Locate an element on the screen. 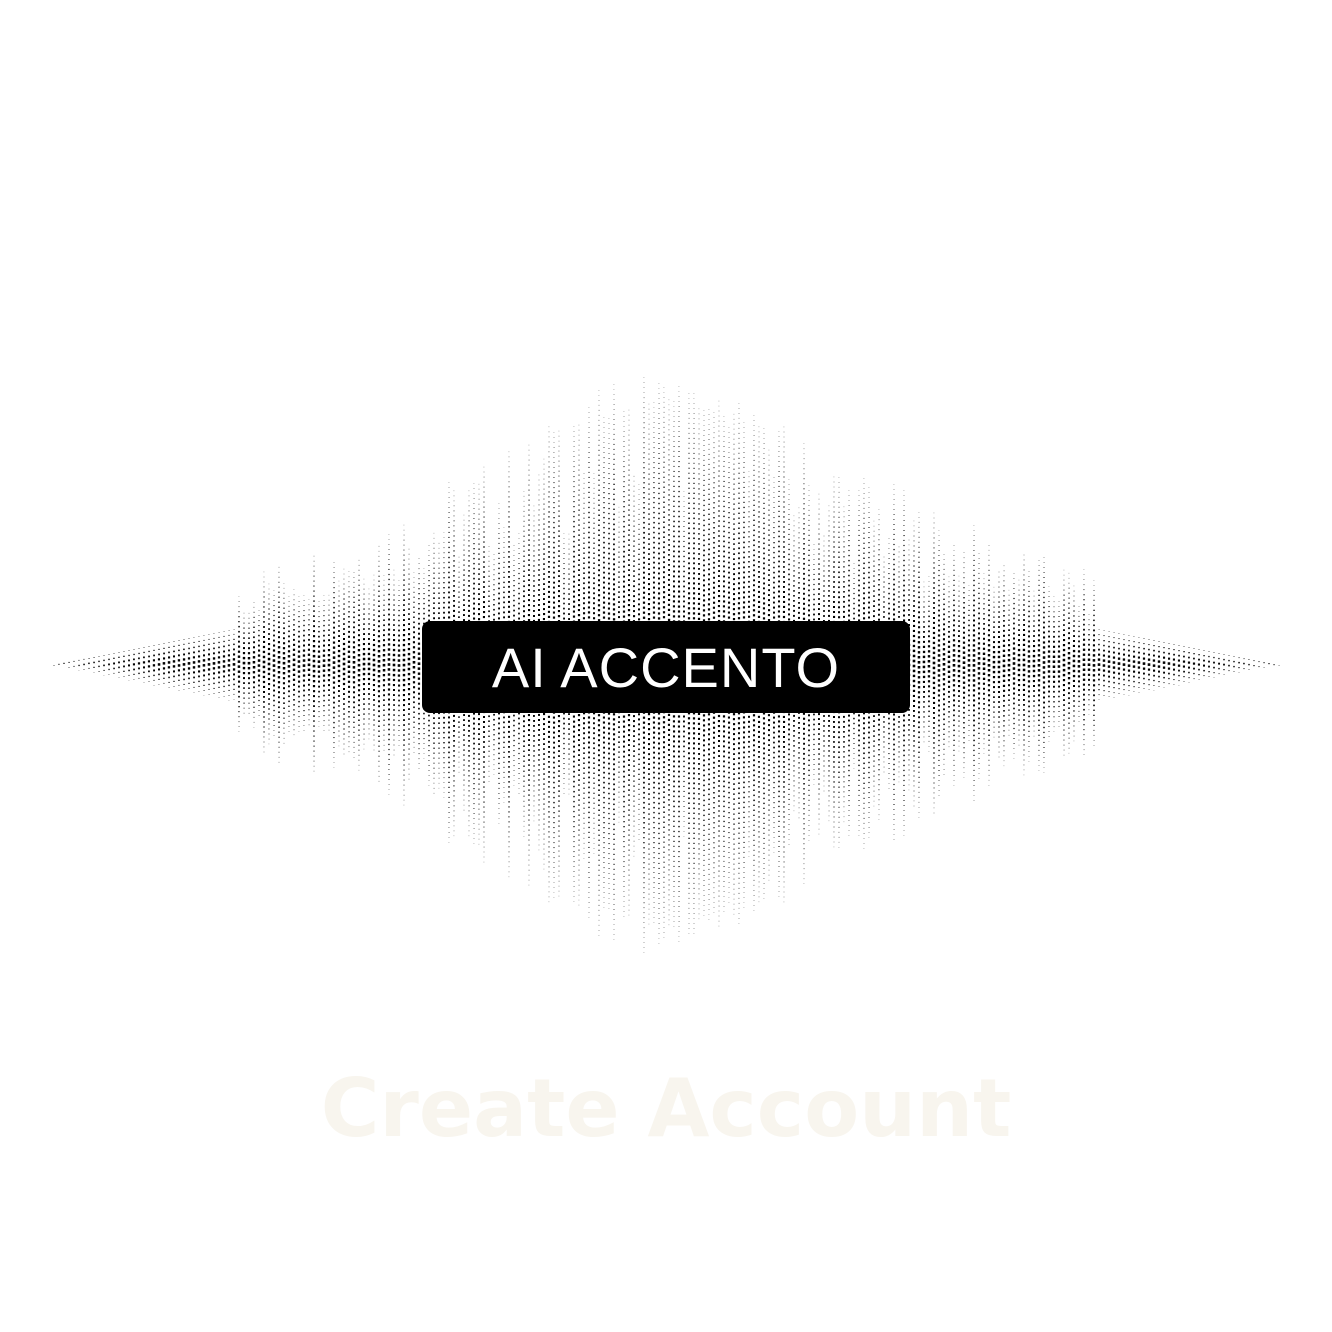  brand-badge: AI ACCENTO is located at coordinates (666, 667).